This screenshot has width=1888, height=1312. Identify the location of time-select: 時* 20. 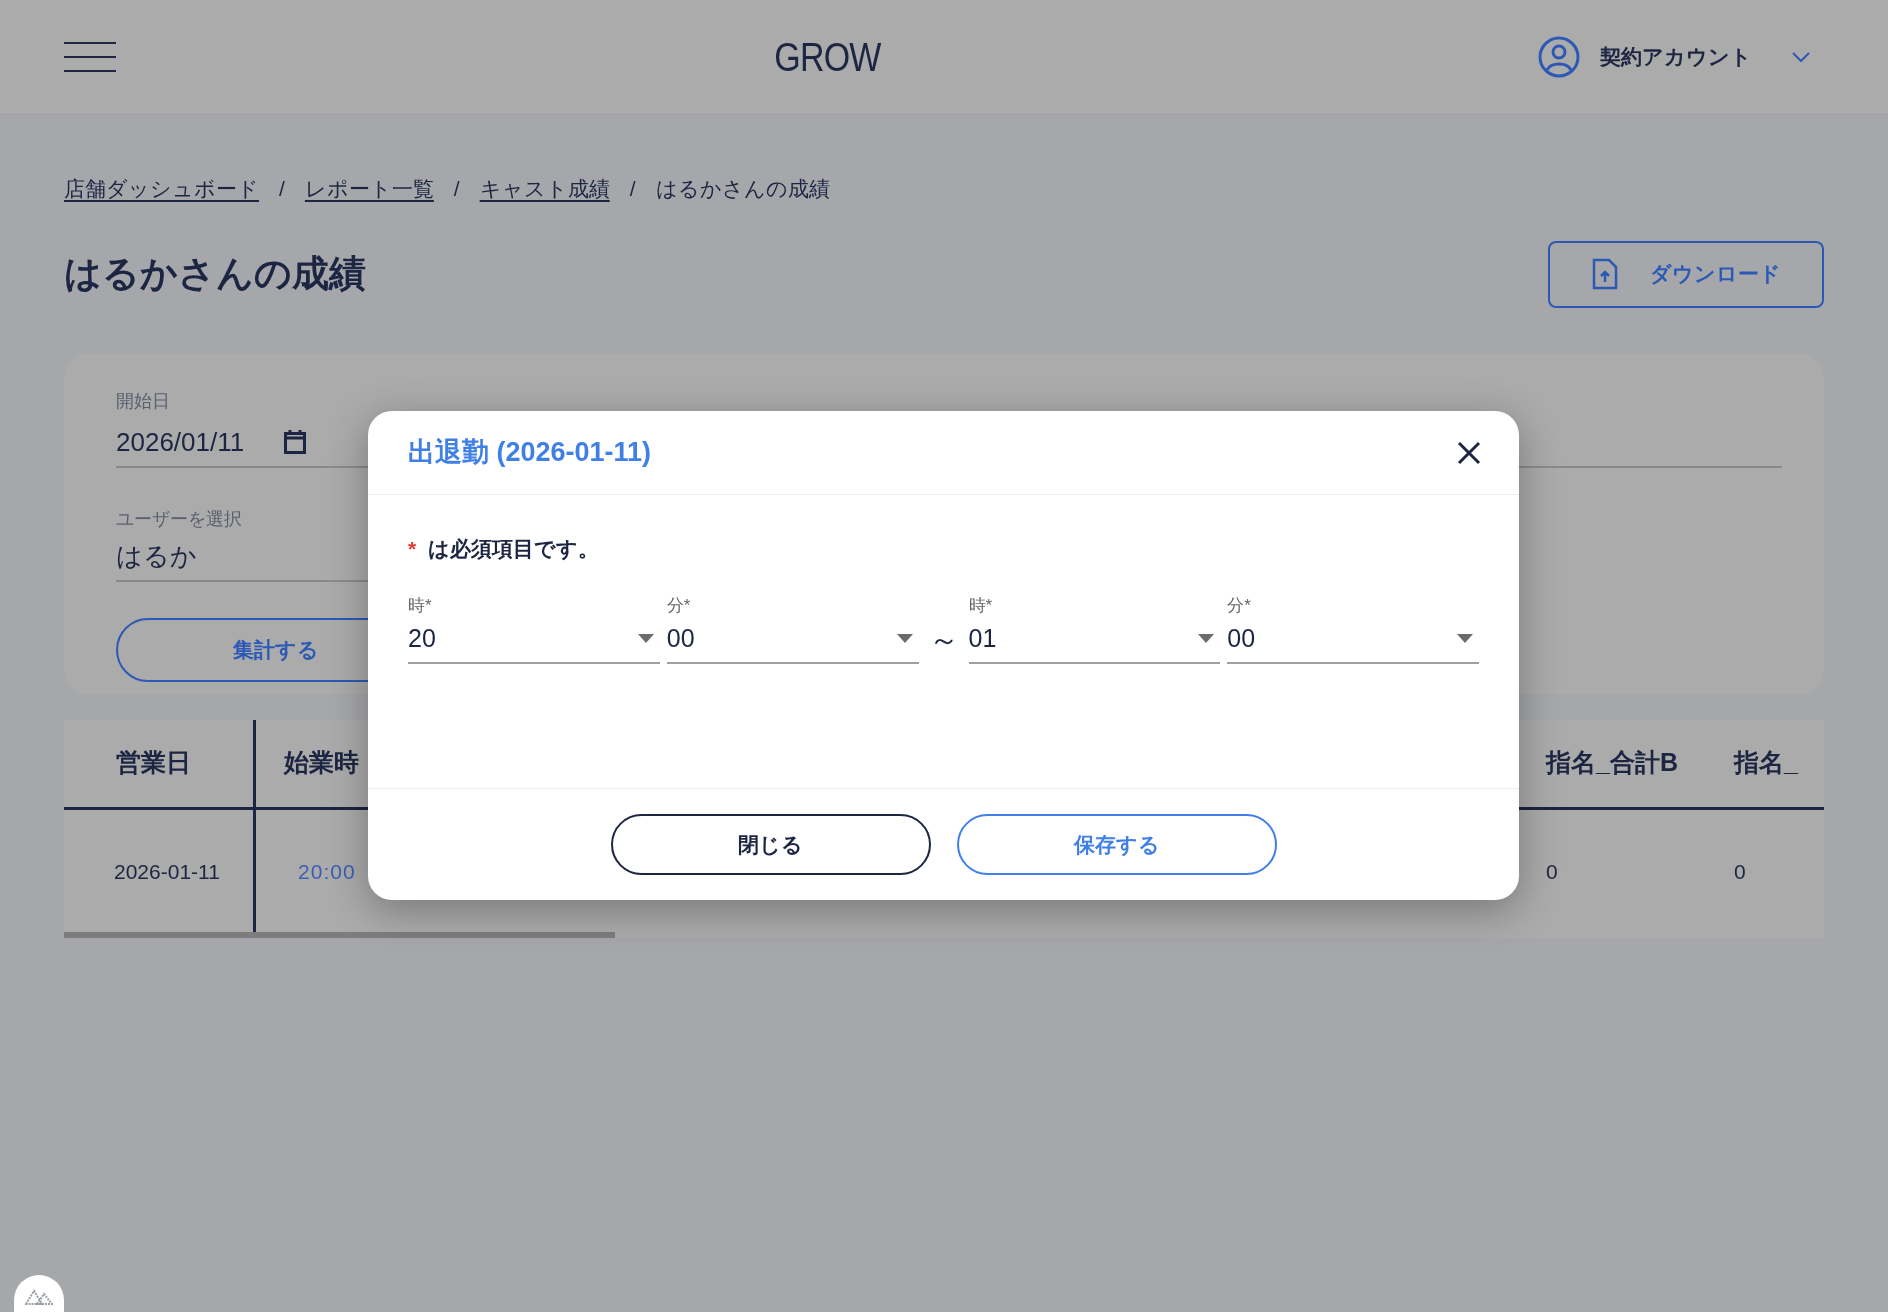
(534, 628).